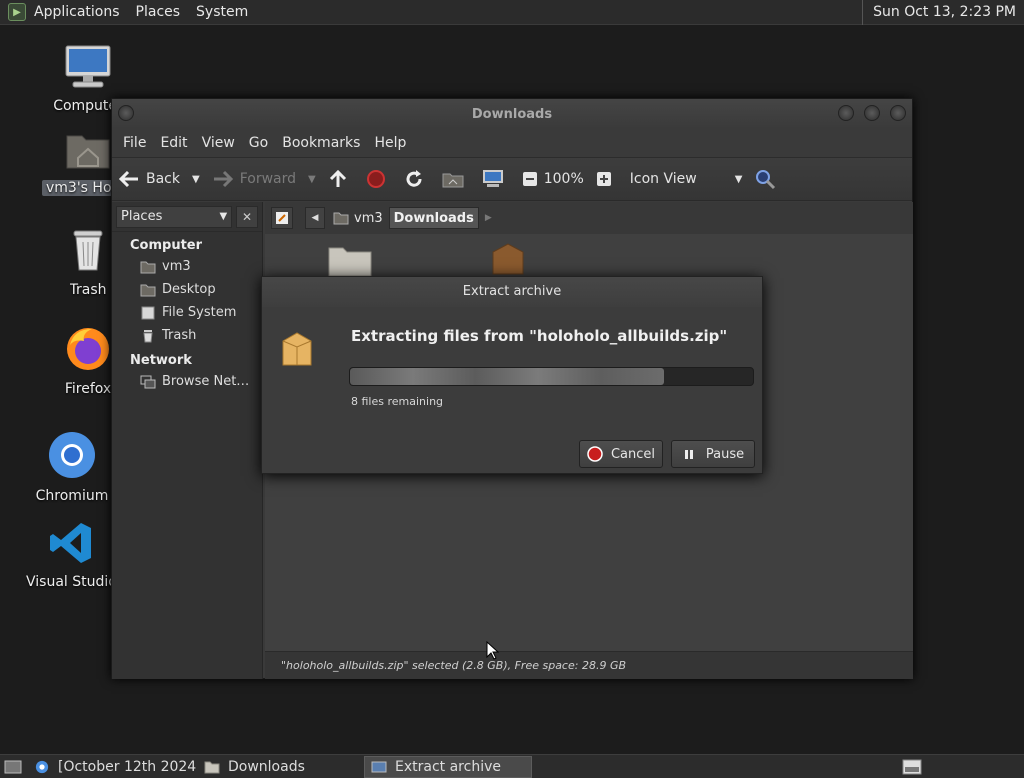 The image size is (1024, 778). I want to click on back-history-chevron-icon: ▼, so click(196, 179).